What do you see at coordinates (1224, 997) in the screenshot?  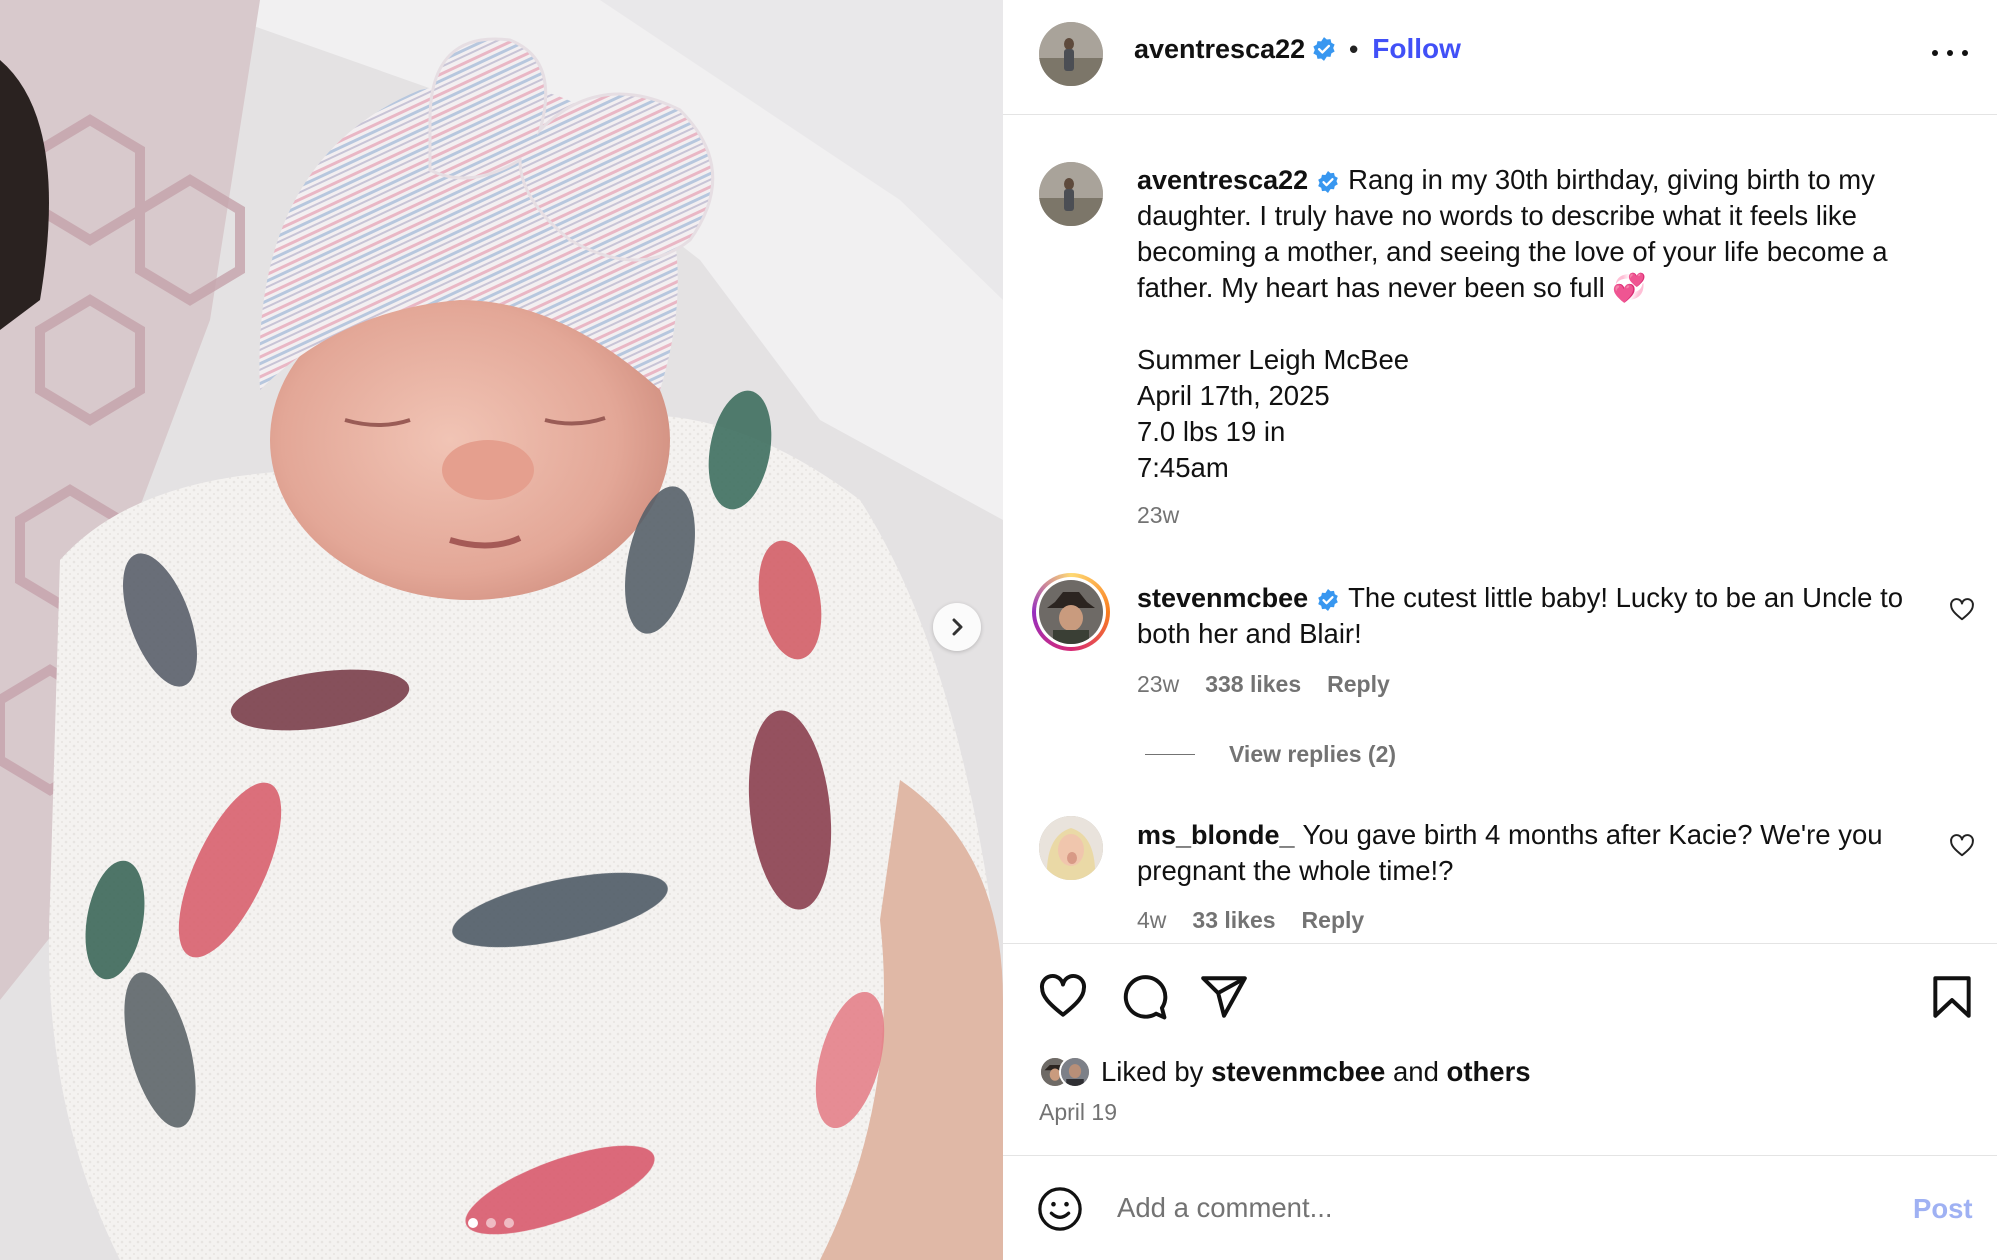 I see `share-icon` at bounding box center [1224, 997].